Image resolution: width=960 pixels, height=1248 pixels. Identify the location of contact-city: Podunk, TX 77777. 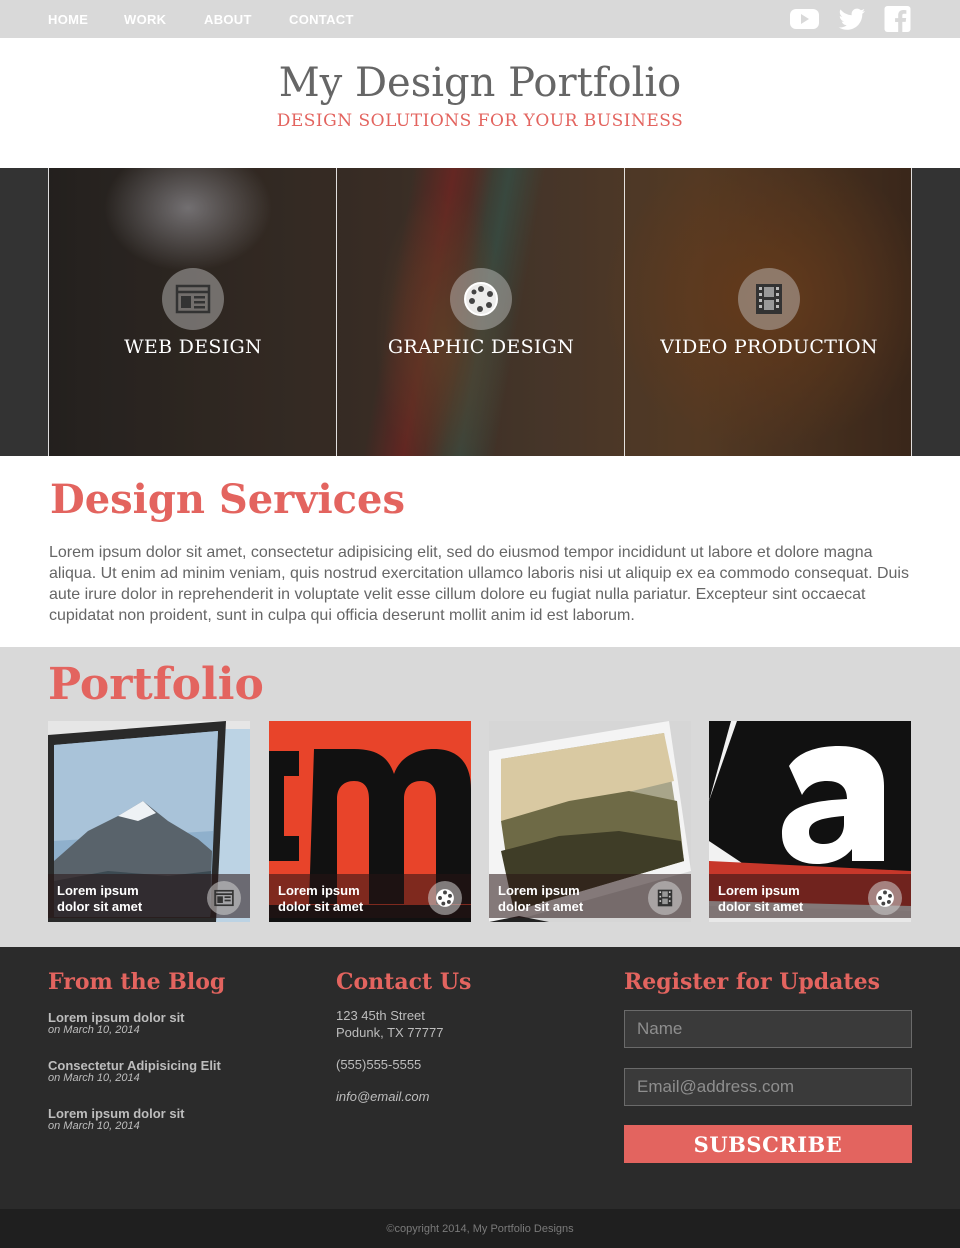
(390, 1032).